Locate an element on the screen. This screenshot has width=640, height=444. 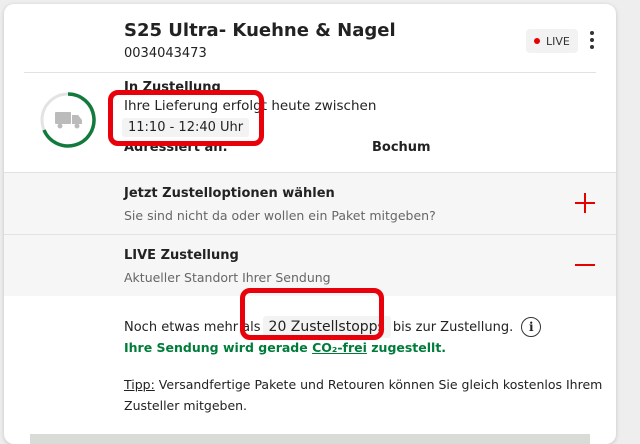
live-delivery-title: LIVE Zustellung is located at coordinates (181, 255).